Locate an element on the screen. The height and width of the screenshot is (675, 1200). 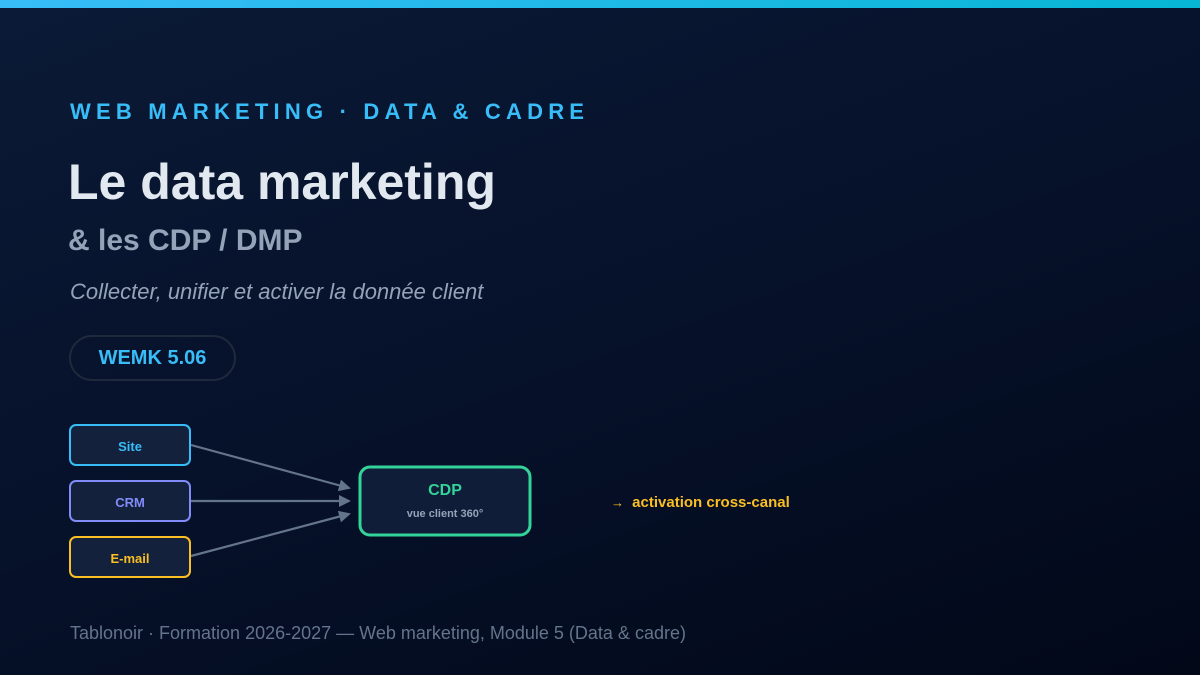
target-node-sublabel: vue client 360° is located at coordinates (445, 514).